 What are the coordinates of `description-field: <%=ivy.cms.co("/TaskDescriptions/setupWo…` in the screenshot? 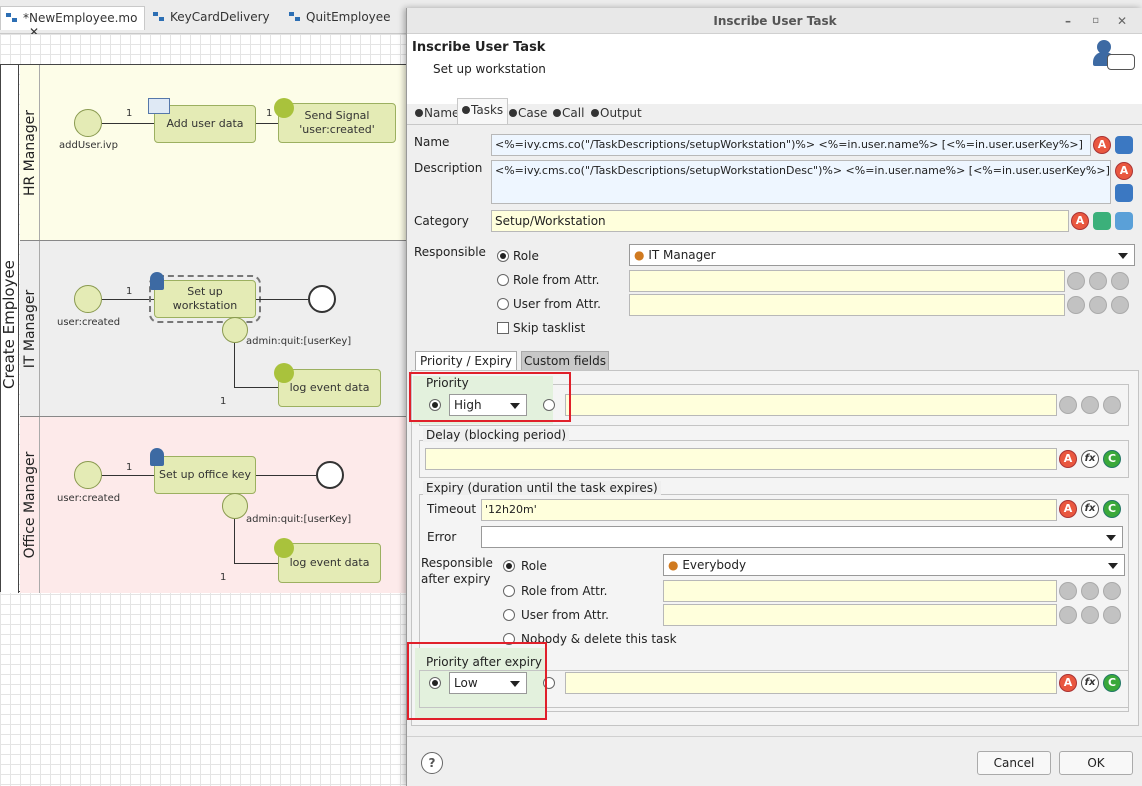 It's located at (801, 182).